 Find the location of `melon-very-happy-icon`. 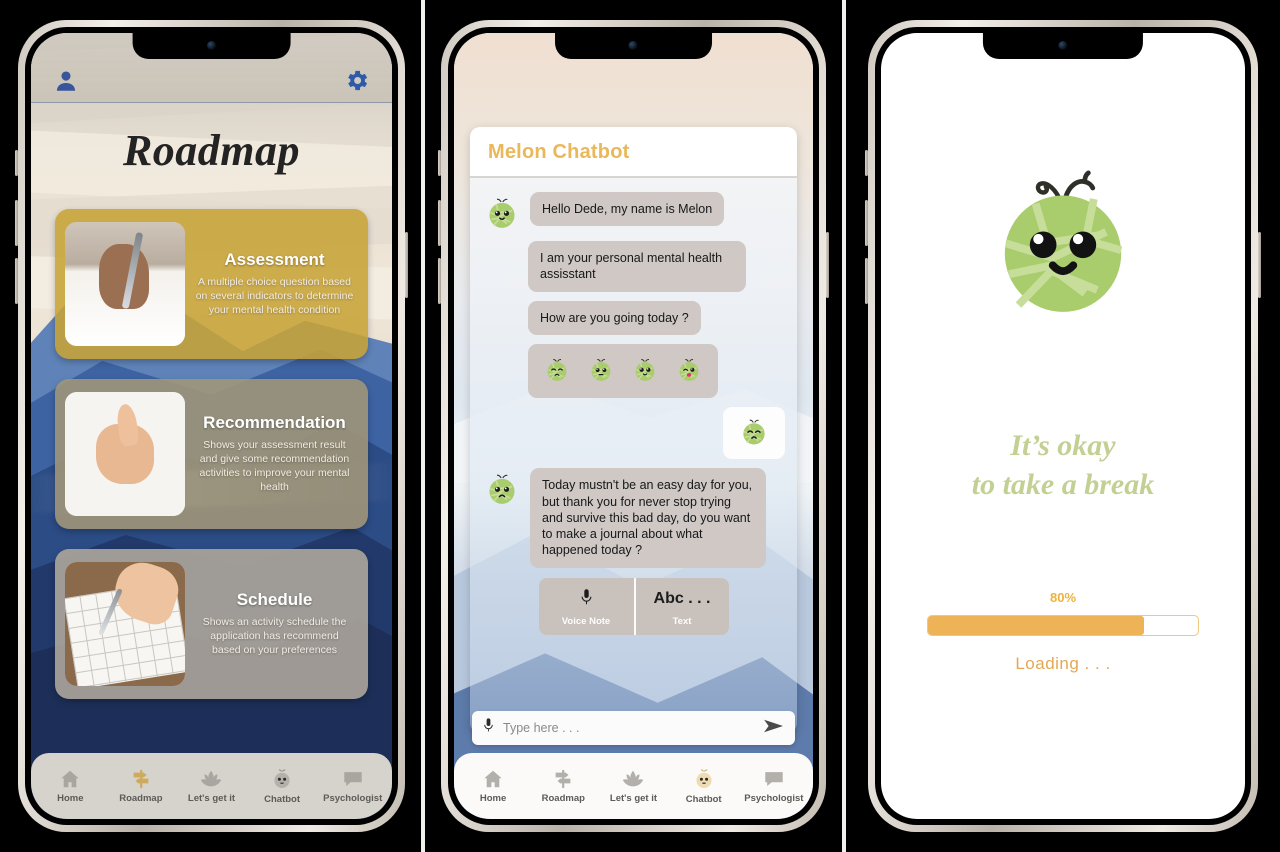

melon-very-happy-icon is located at coordinates (689, 371).